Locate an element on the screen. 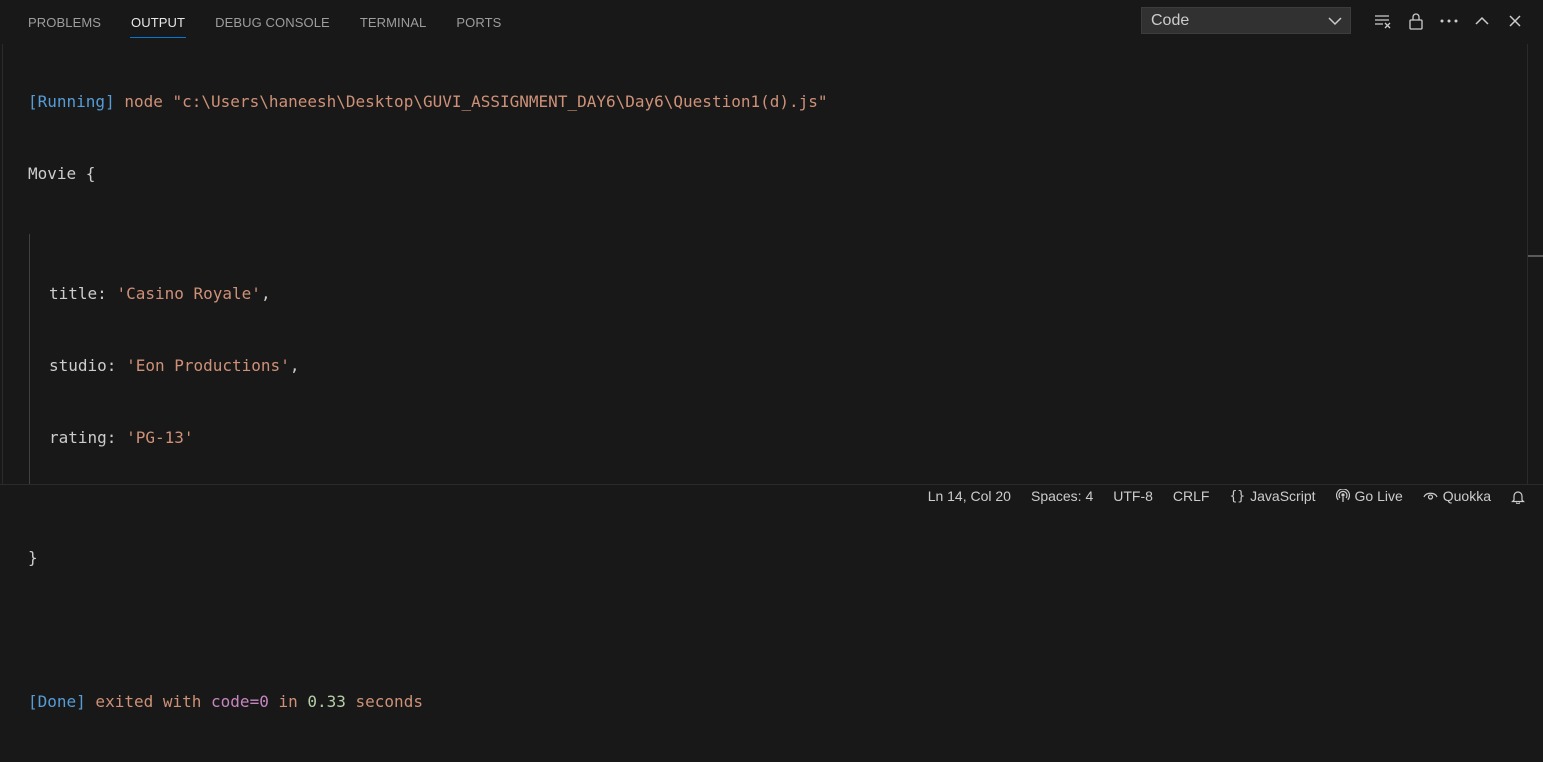  maximize-panel-icon is located at coordinates (1482, 21).